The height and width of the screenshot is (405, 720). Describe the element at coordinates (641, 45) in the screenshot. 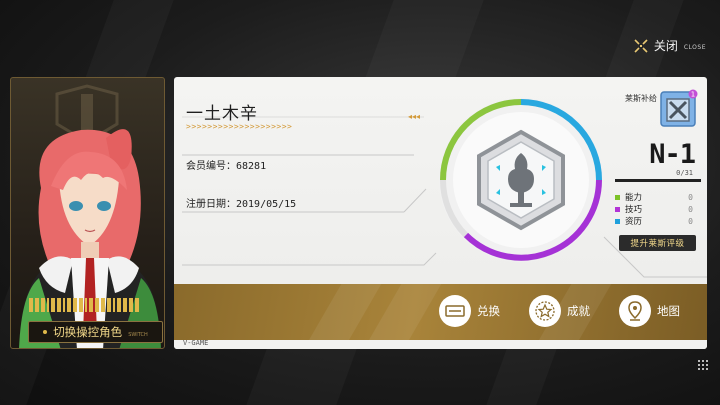

I see `close-cross-icon` at that location.